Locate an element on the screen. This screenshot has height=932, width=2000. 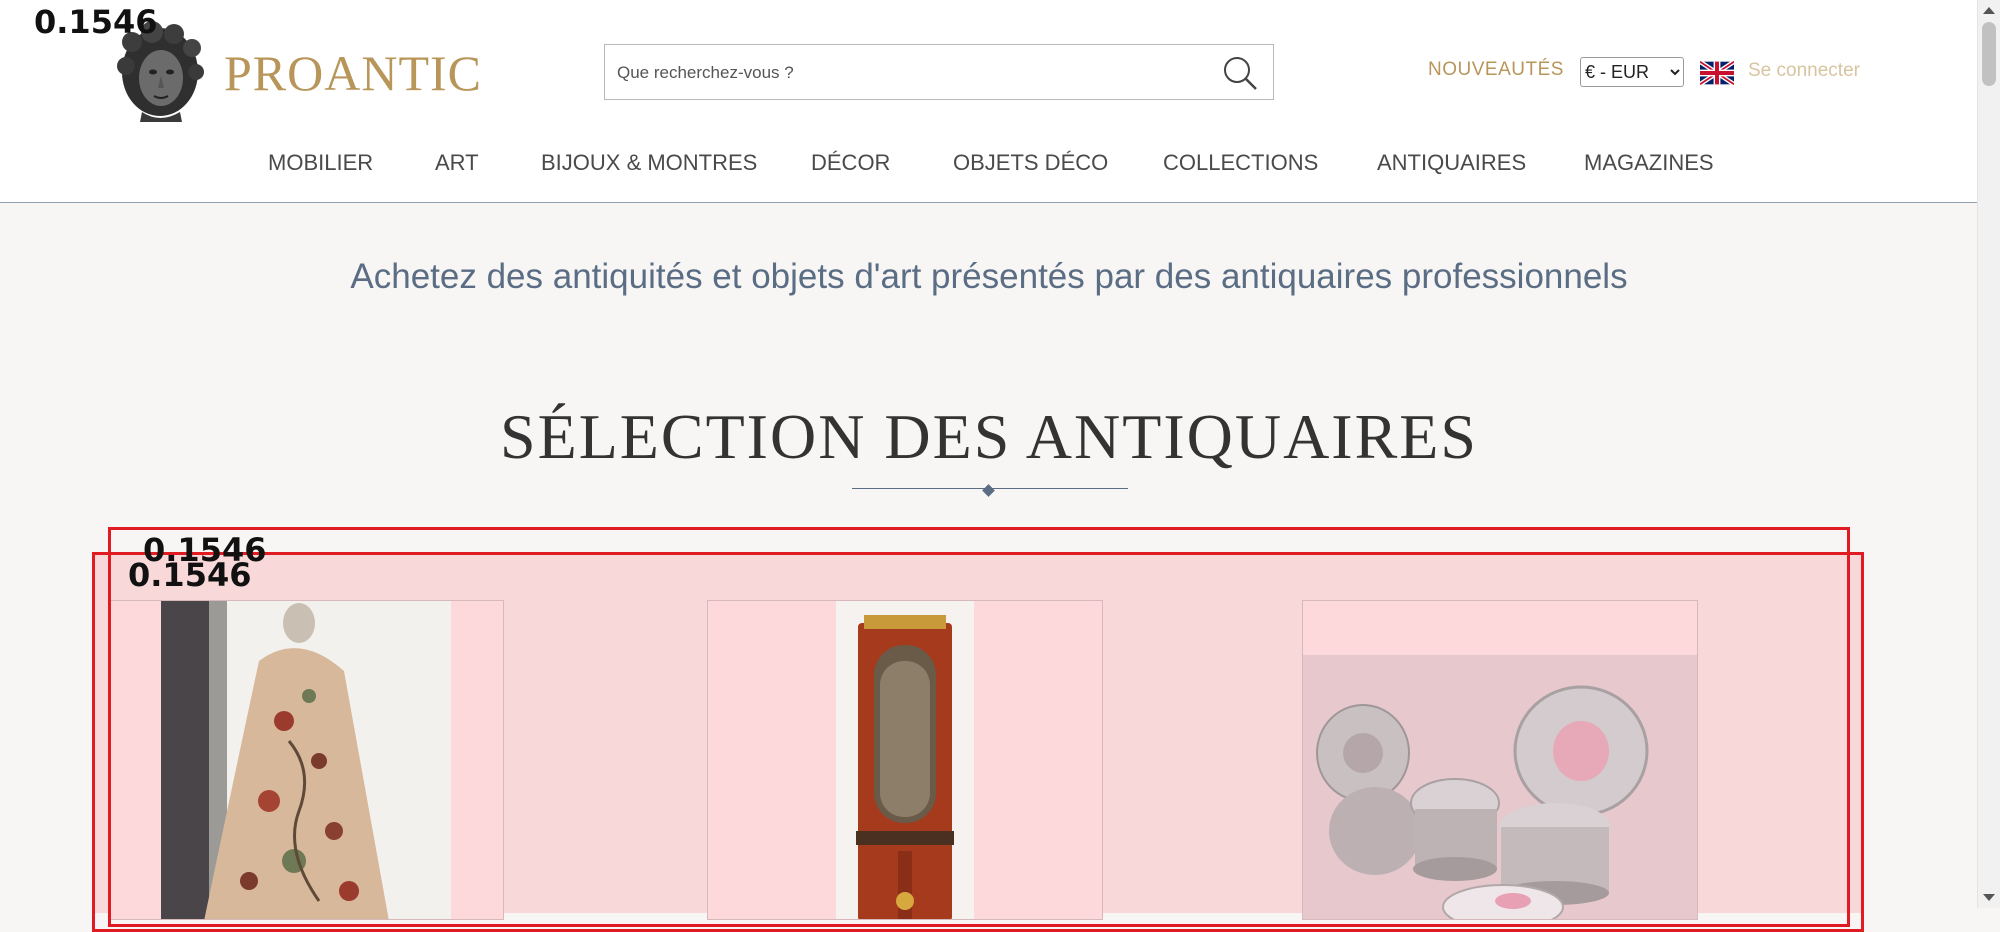
search-box is located at coordinates (939, 72).